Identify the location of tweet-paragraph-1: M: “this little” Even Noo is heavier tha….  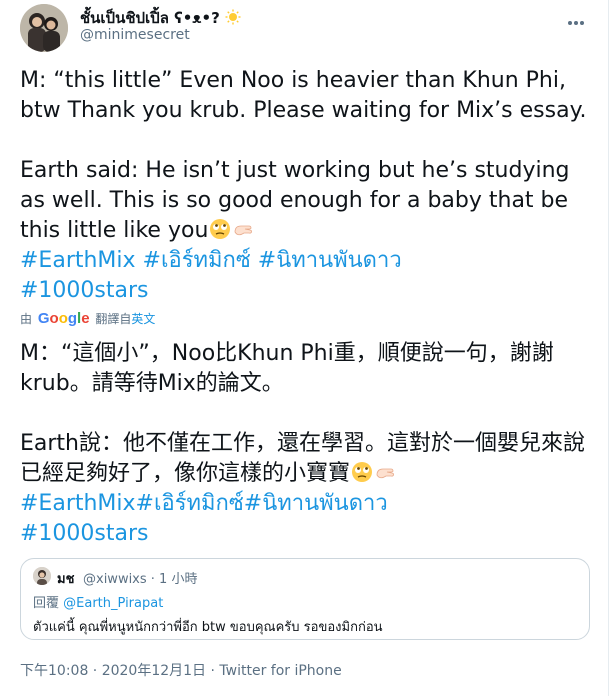
(303, 95).